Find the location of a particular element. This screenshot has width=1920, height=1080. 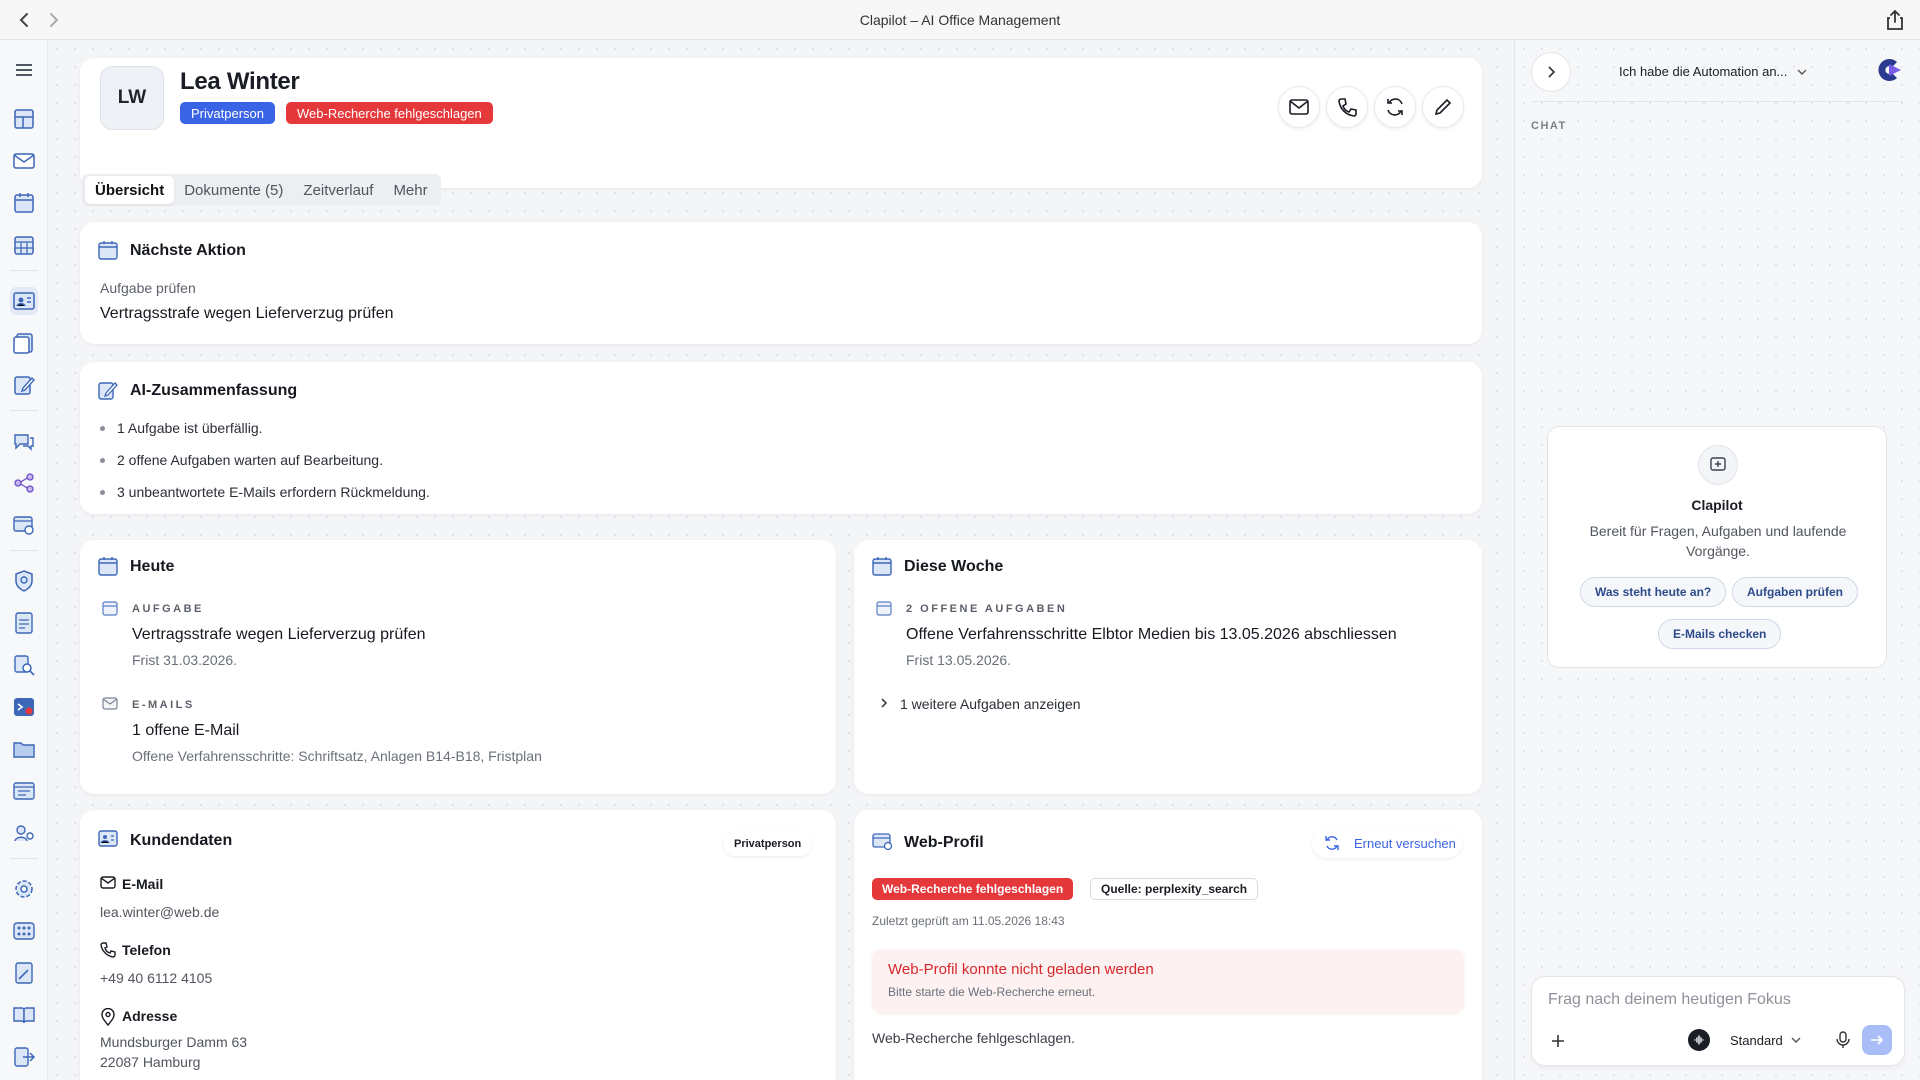

ai-summary-title: AI-Zusammenfassung is located at coordinates (214, 390).